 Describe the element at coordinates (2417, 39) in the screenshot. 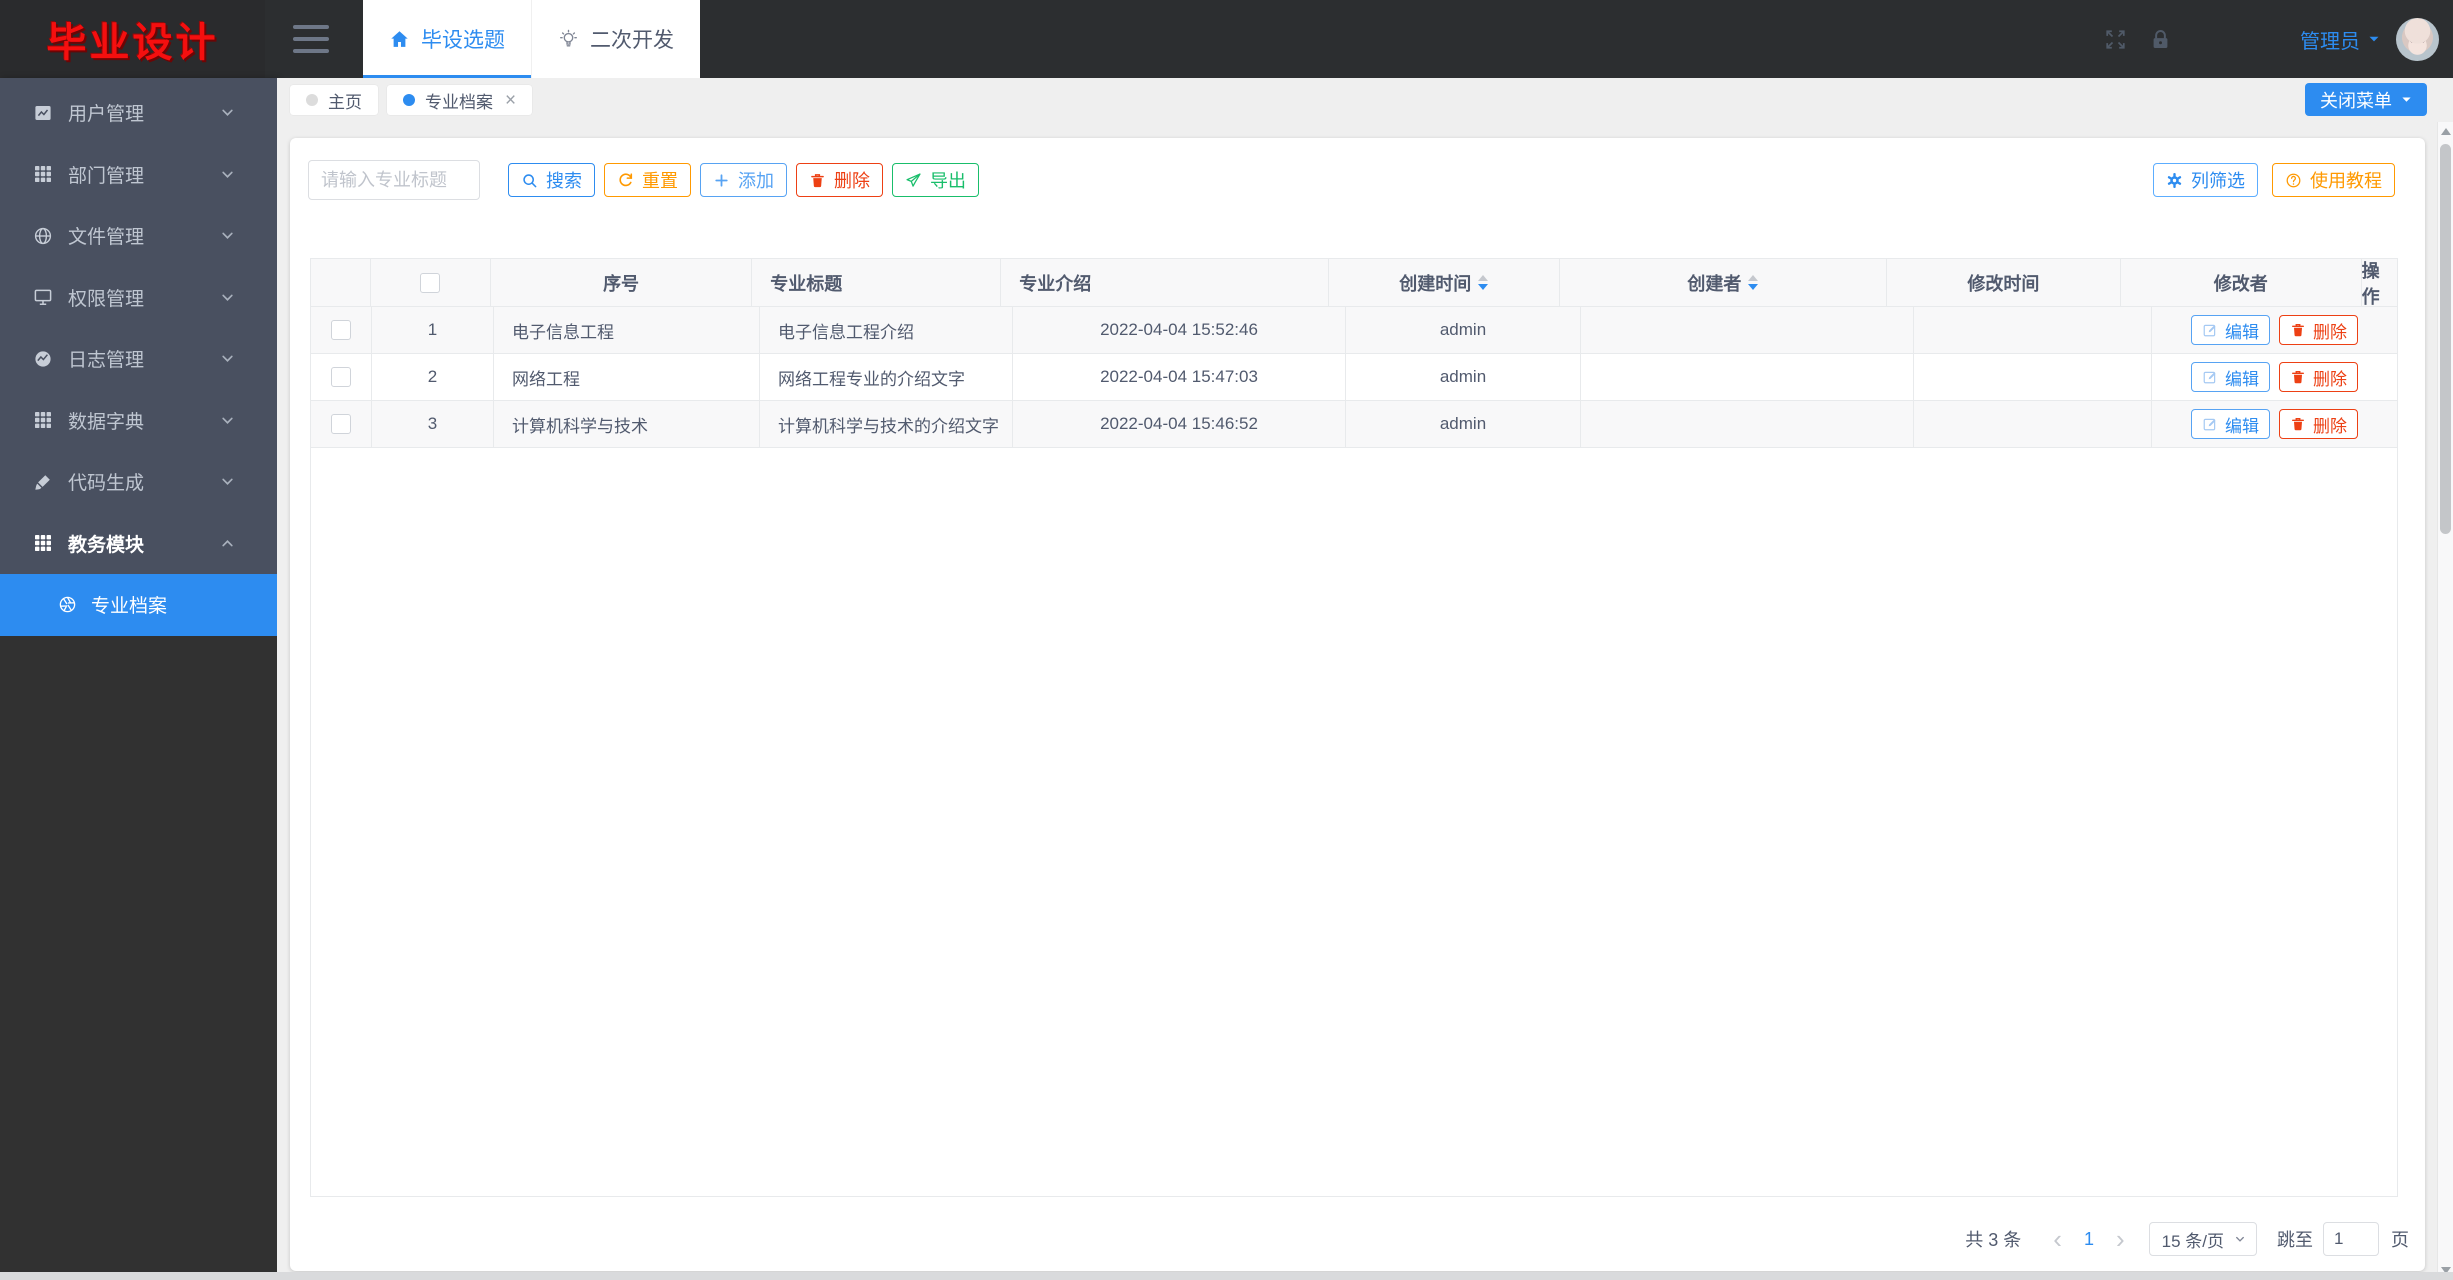

I see `avatar` at that location.